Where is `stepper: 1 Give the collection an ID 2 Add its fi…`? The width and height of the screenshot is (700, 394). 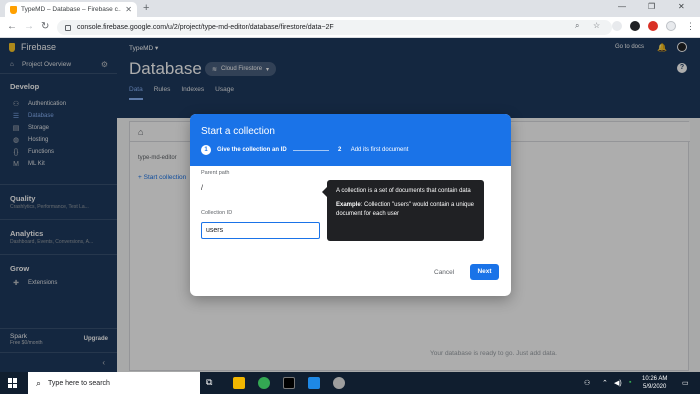
stepper: 1 Give the collection an ID 2 Add its fi… is located at coordinates (350, 150).